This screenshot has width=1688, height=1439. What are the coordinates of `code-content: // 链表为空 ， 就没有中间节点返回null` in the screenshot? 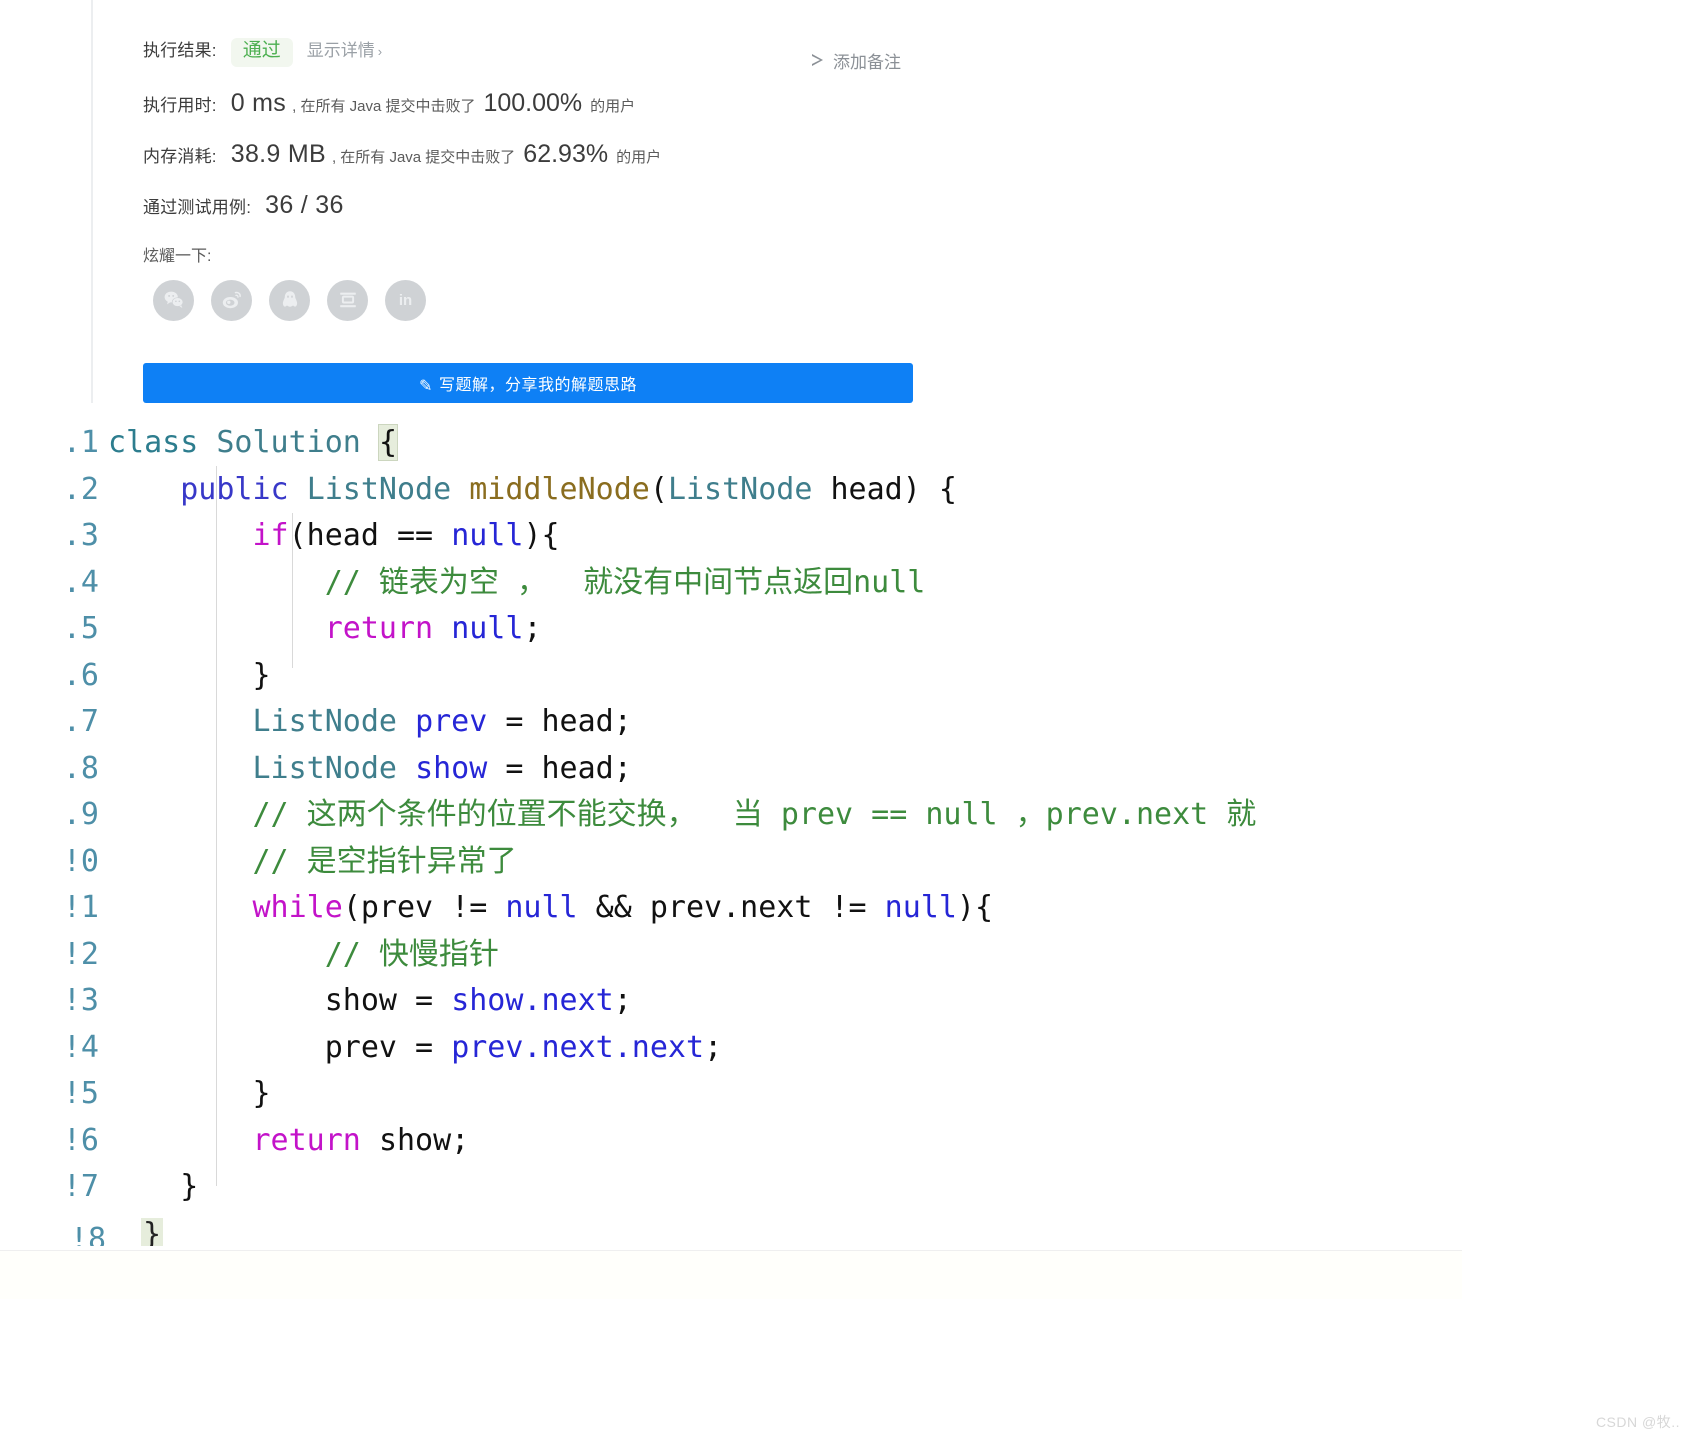 It's located at (517, 582).